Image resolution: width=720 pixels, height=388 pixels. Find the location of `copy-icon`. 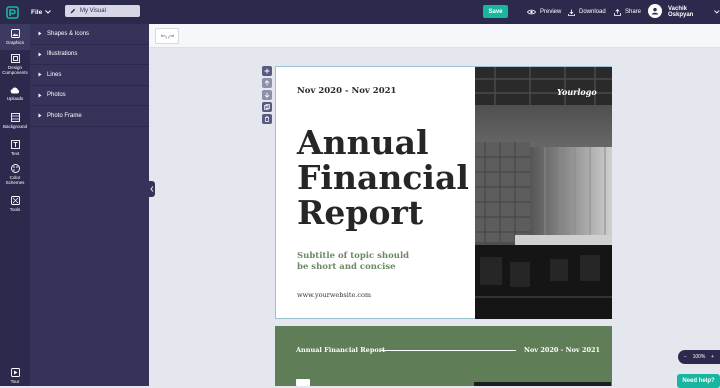

copy-icon is located at coordinates (267, 107).